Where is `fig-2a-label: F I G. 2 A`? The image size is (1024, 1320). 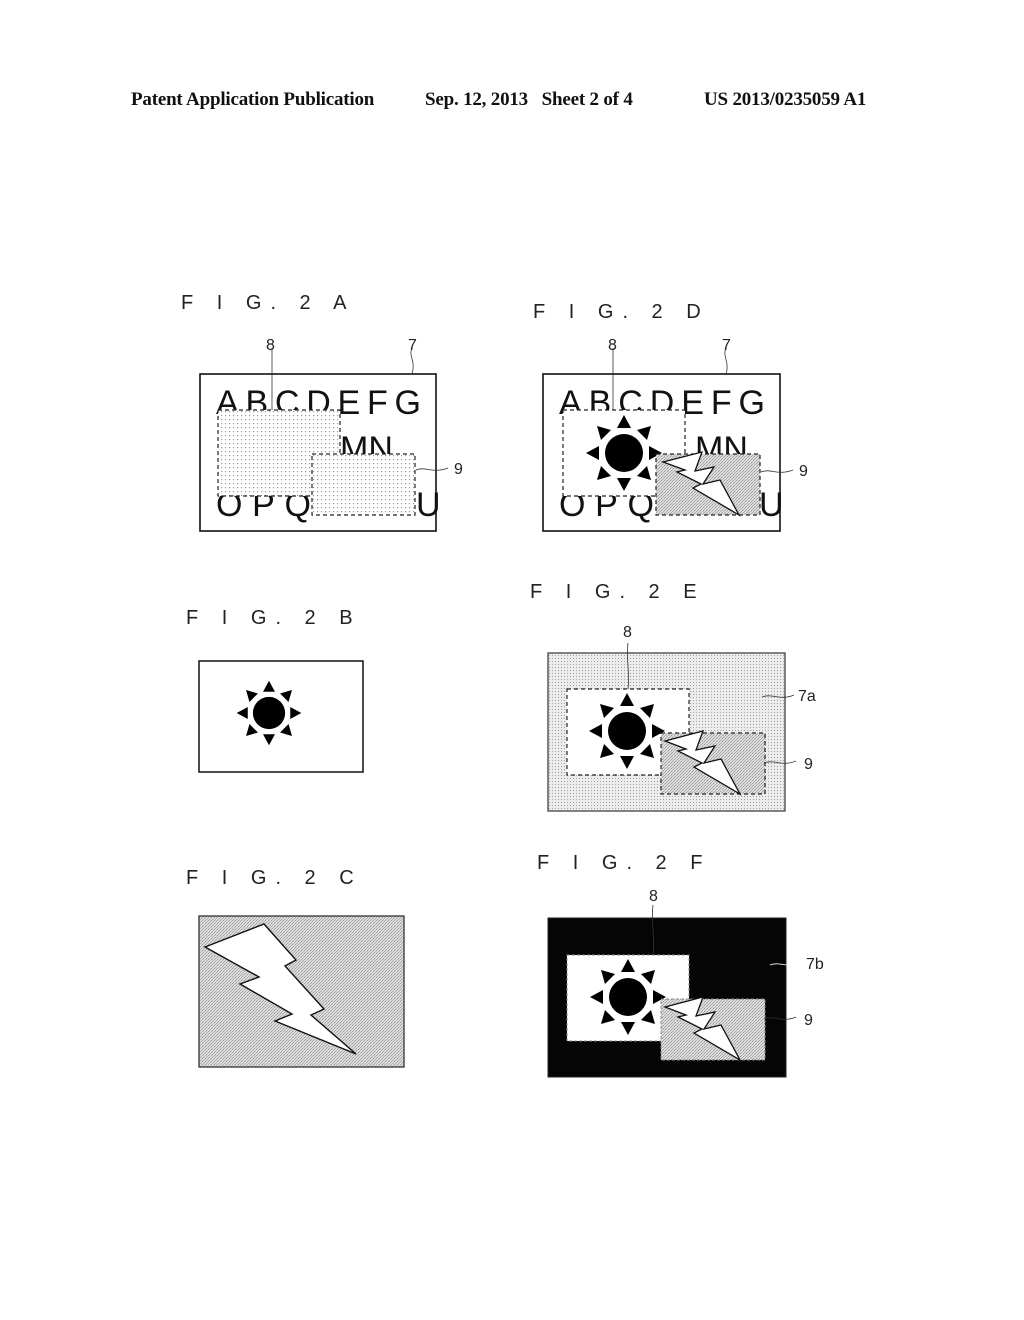 fig-2a-label: F I G. 2 A is located at coordinates (268, 303).